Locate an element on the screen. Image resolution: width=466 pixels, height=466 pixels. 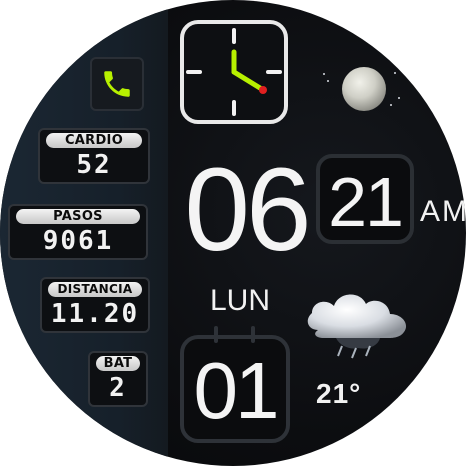
distance-value: 11.20 is located at coordinates (95, 314).